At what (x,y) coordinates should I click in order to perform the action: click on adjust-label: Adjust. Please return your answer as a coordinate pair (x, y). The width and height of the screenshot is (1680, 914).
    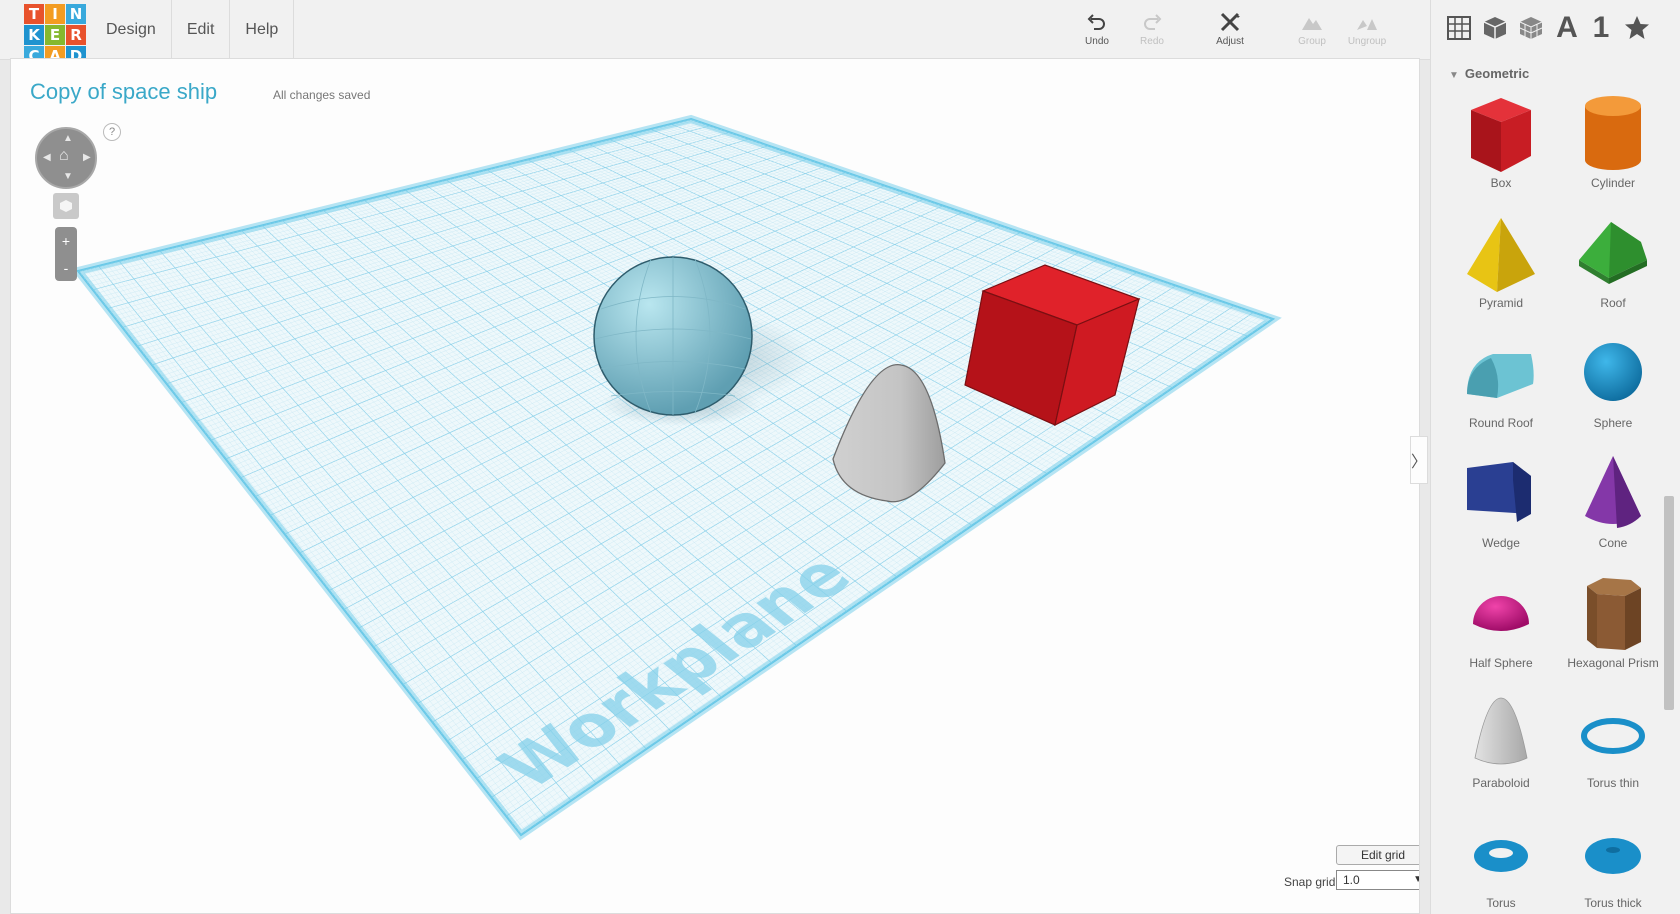
    Looking at the image, I should click on (1230, 41).